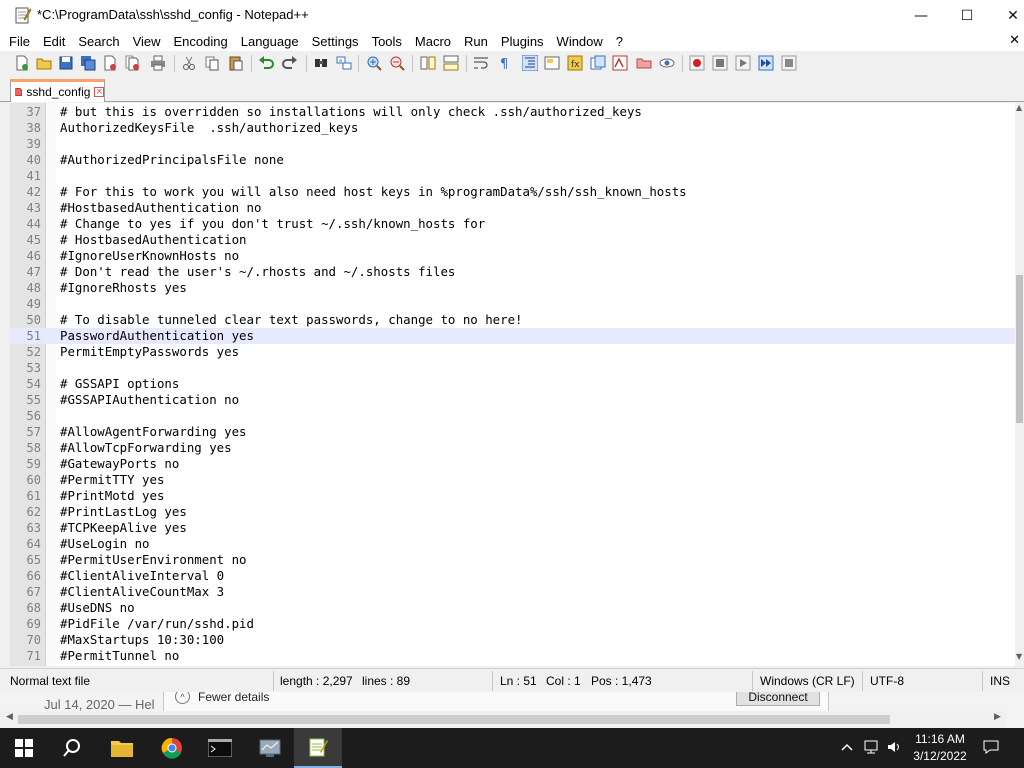  Describe the element at coordinates (212, 63) in the screenshot. I see `copy-icon` at that location.